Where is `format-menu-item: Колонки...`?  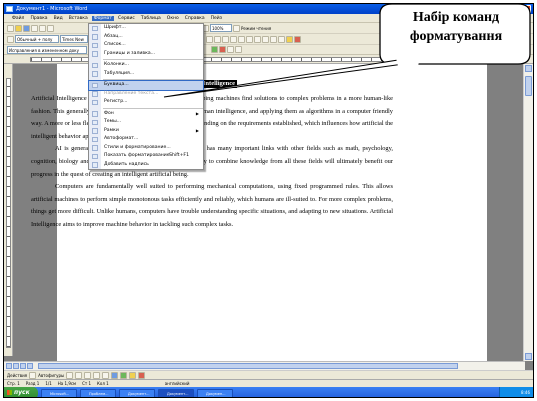 format-menu-item: Колонки... is located at coordinates (146, 65).